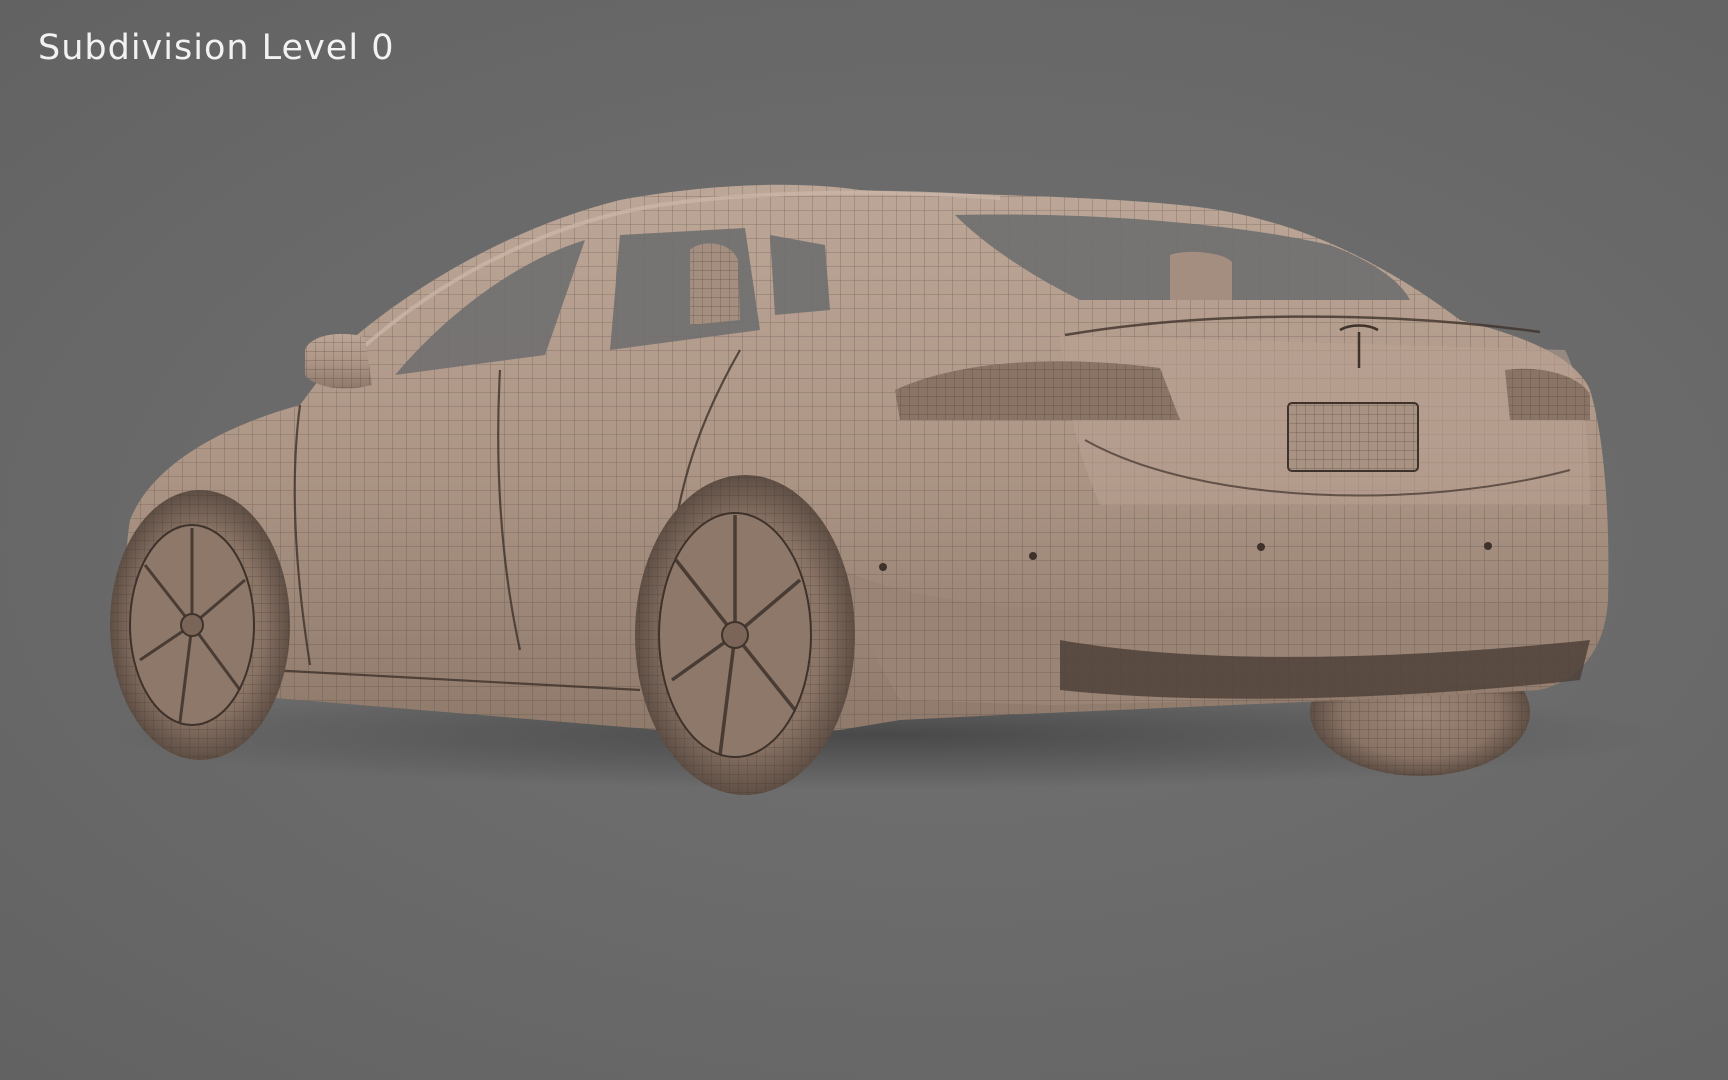  I want to click on front-left-wheel, so click(200, 625).